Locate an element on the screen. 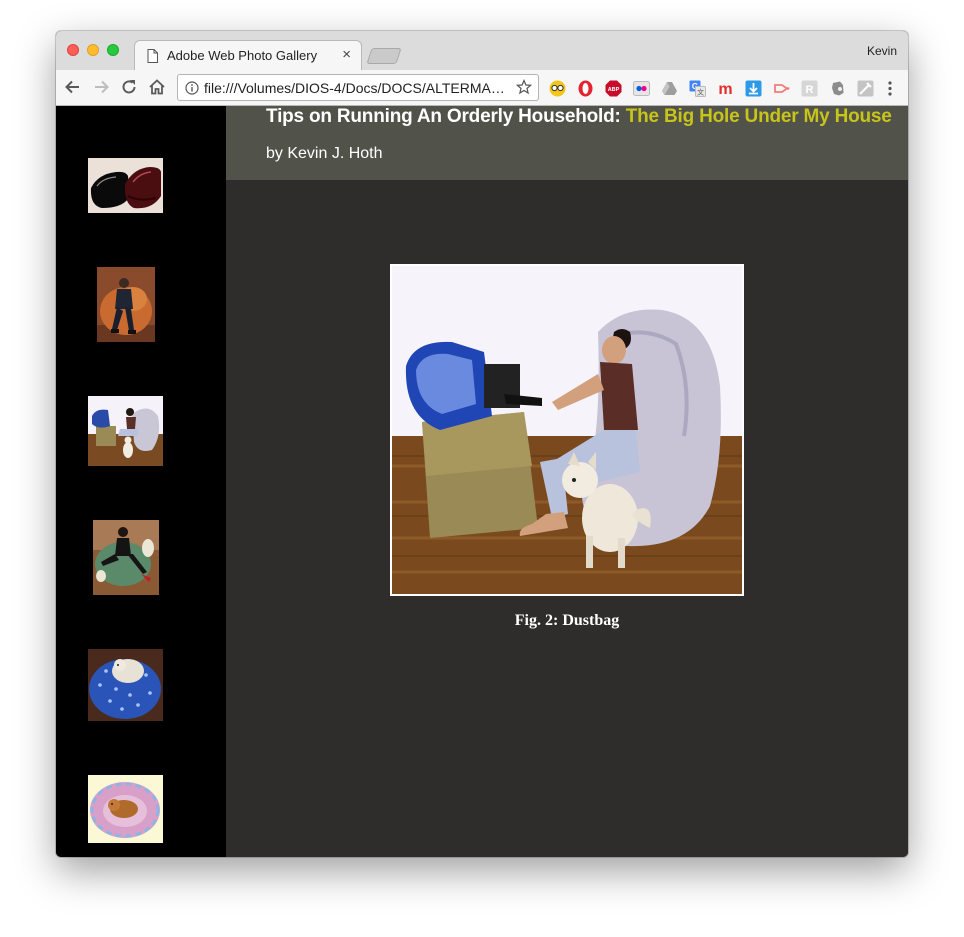 The height and width of the screenshot is (937, 964). m-extension-icon: m is located at coordinates (725, 88).